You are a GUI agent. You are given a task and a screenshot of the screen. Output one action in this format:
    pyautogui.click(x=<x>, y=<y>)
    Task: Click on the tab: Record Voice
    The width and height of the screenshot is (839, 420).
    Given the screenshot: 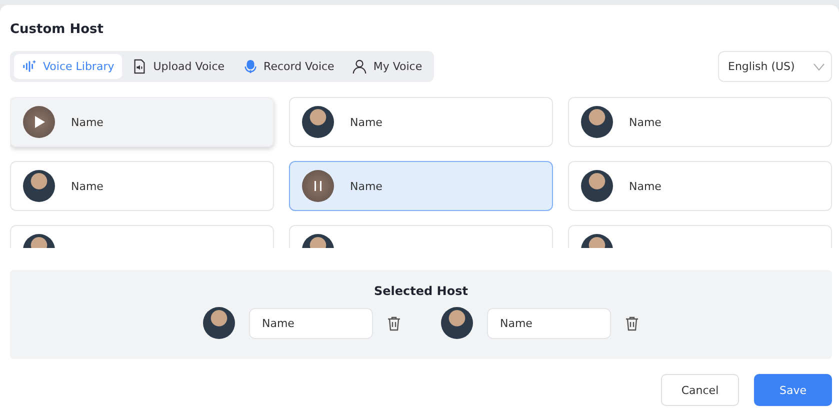 What is the action you would take?
    pyautogui.click(x=288, y=66)
    